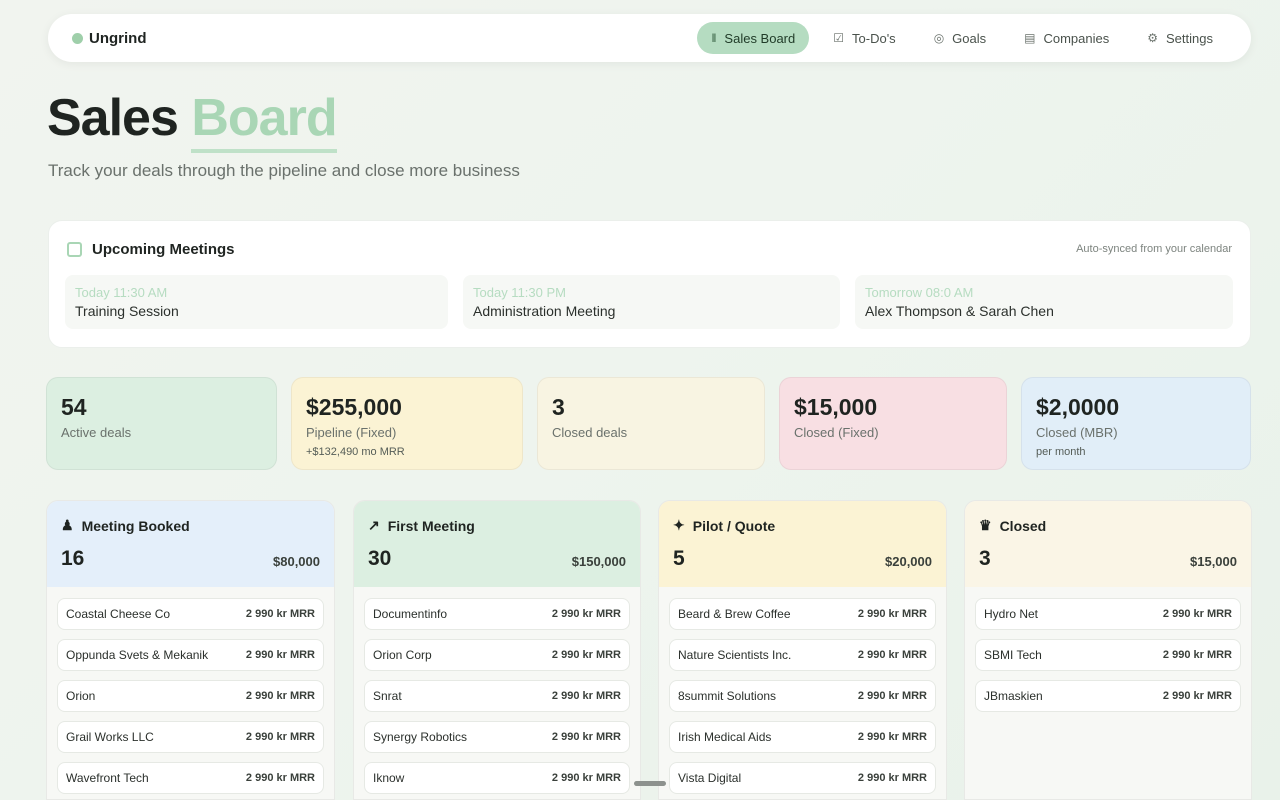  What do you see at coordinates (118, 38) in the screenshot?
I see `app-name: Ungrind` at bounding box center [118, 38].